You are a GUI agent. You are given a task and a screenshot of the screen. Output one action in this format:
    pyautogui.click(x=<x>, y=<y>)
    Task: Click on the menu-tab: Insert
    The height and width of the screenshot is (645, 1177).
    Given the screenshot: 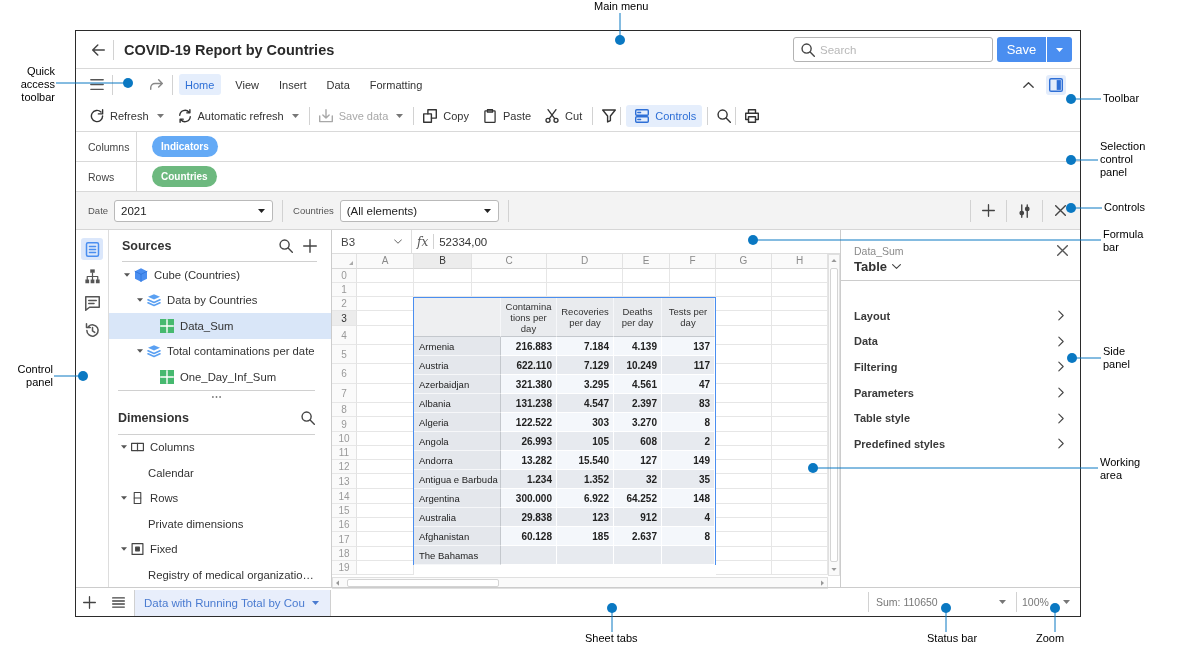 What is the action you would take?
    pyautogui.click(x=293, y=84)
    